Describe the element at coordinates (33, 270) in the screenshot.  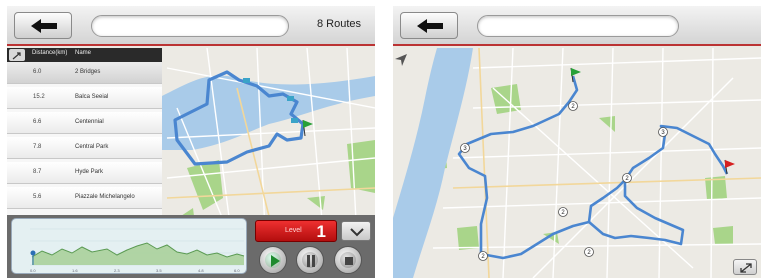
I see `x-tick: 0.0` at that location.